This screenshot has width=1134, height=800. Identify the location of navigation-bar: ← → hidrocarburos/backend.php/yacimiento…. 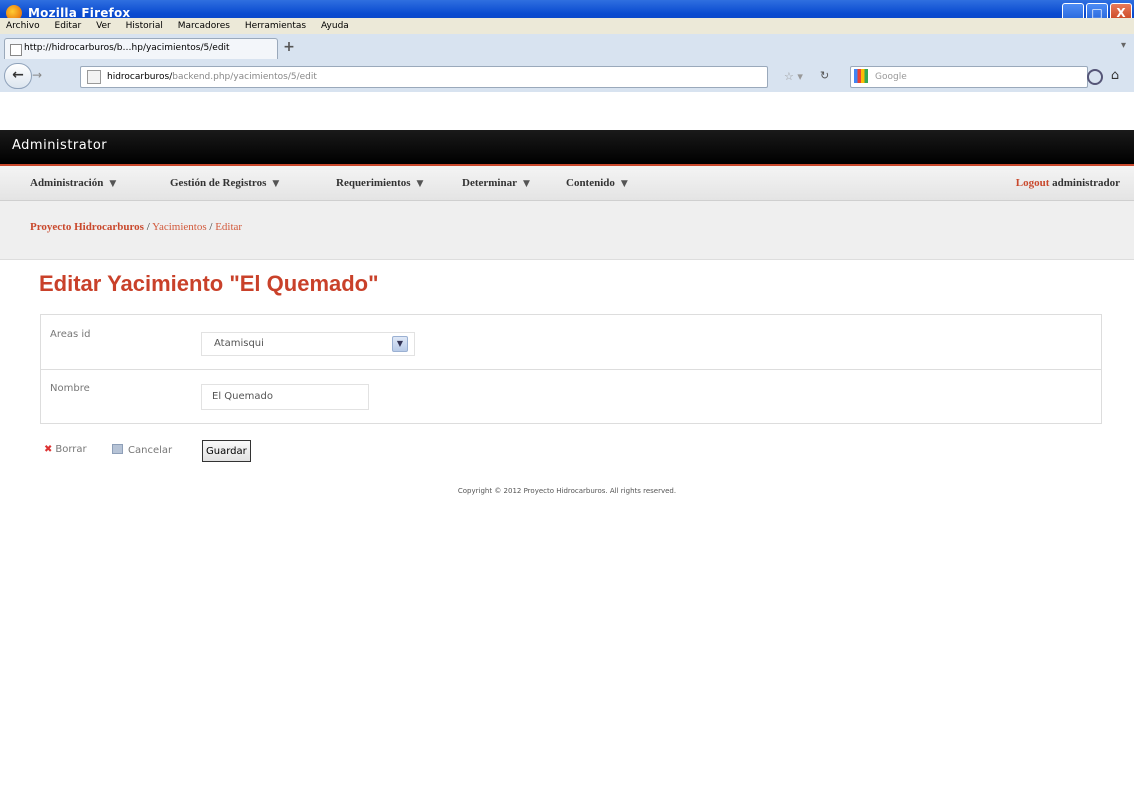
(567, 76).